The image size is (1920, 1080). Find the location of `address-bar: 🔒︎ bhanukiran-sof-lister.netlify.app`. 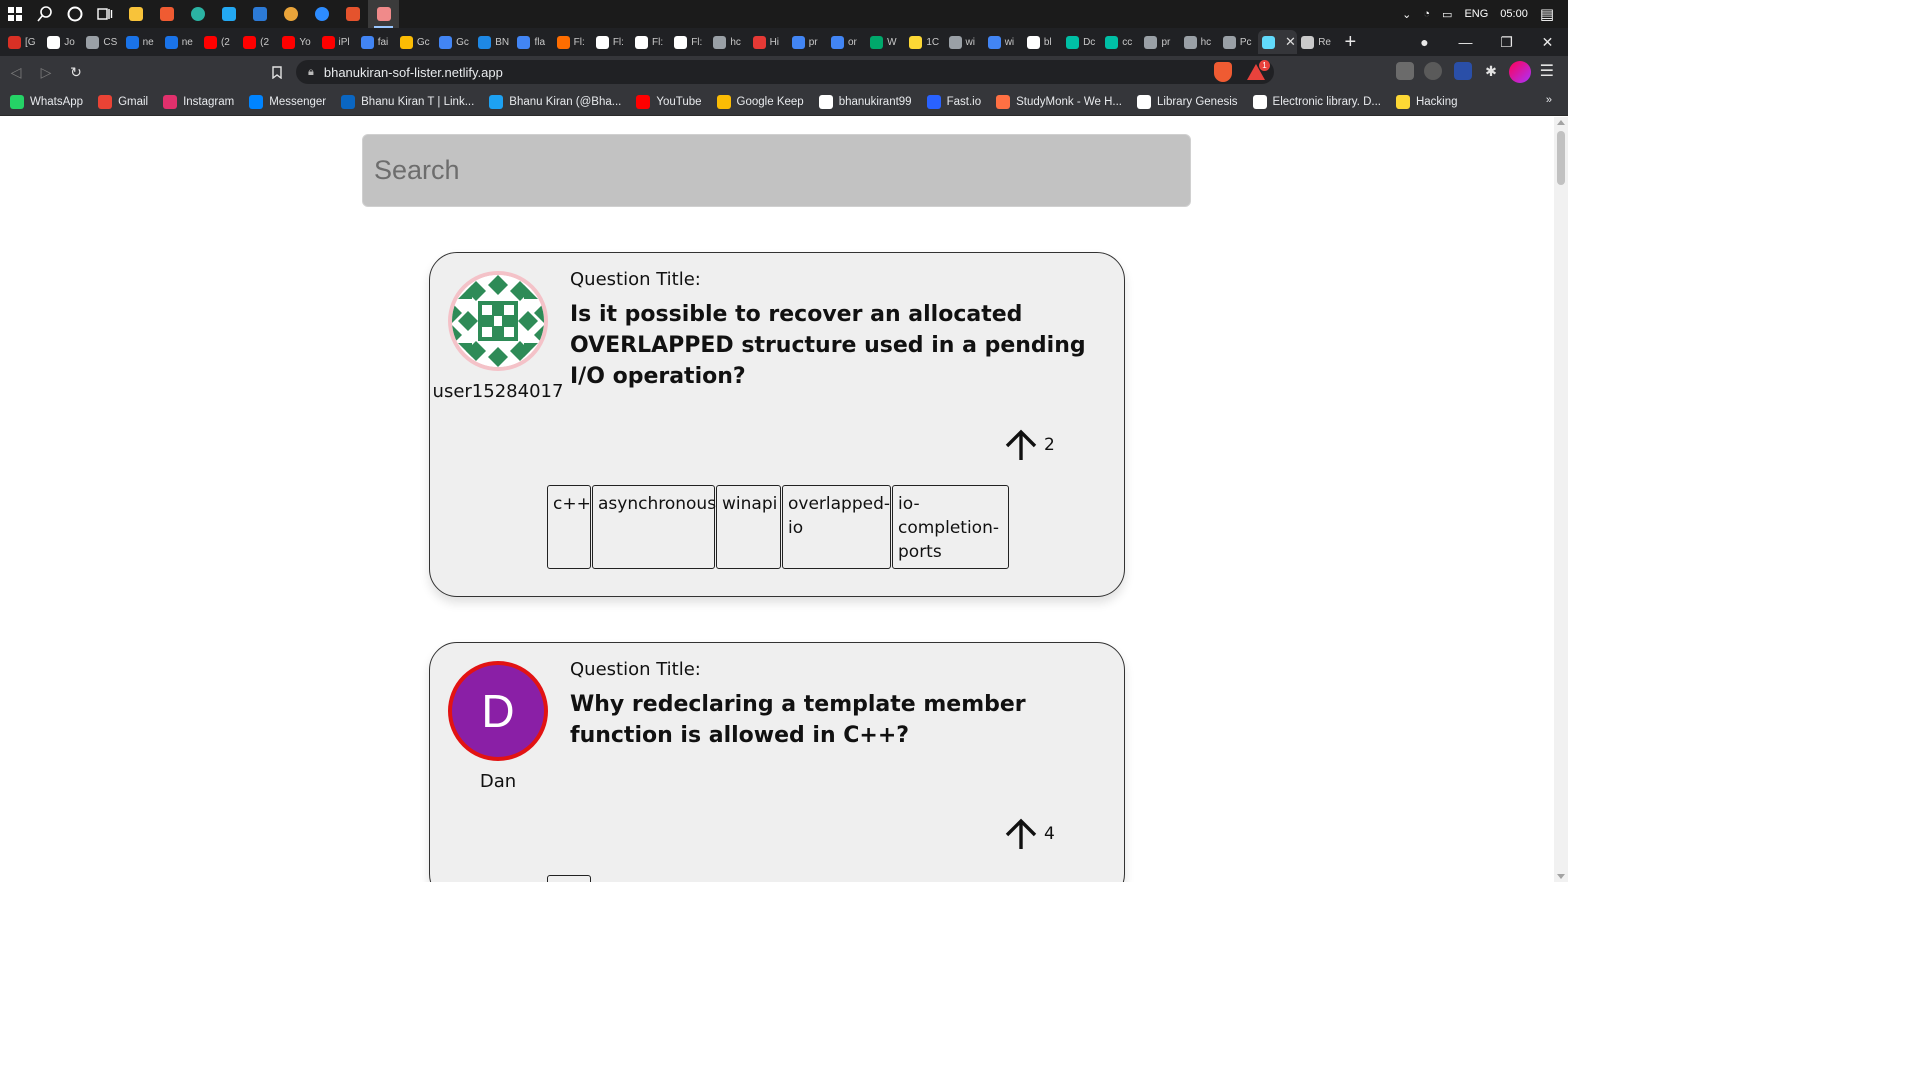

address-bar: 🔒︎ bhanukiran-sof-lister.netlify.app is located at coordinates (785, 72).